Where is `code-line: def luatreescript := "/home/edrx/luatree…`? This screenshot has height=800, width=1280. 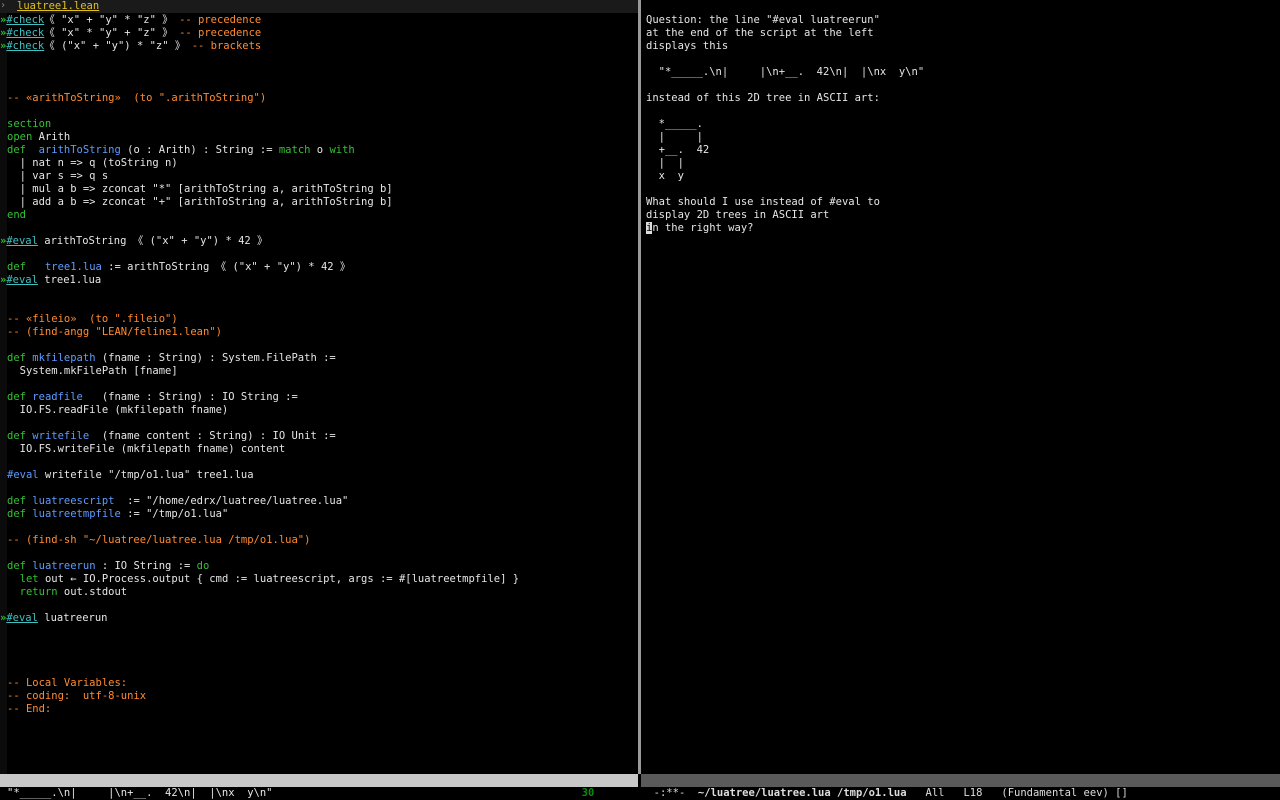
code-line: def luatreescript := "/home/edrx/luatree… is located at coordinates (177, 501).